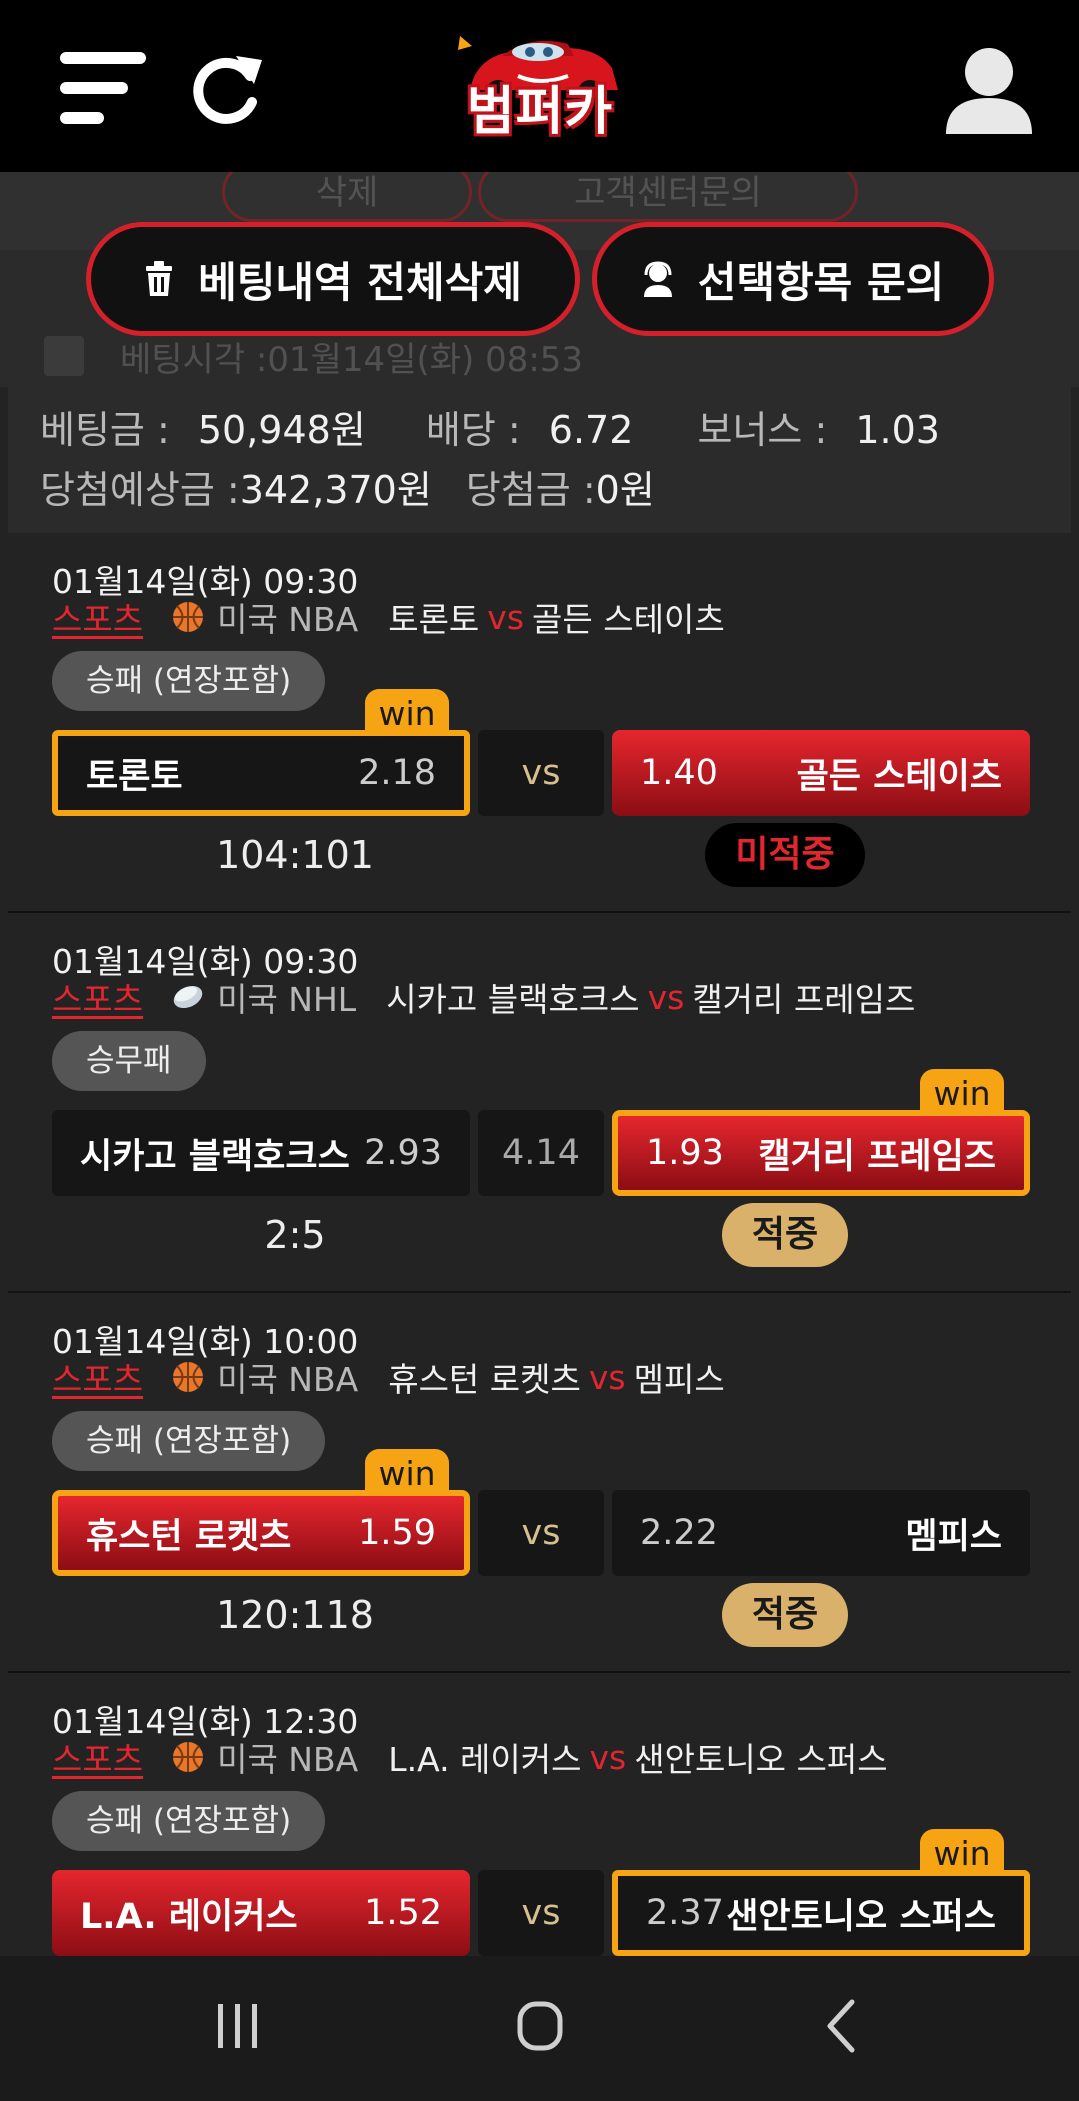 The image size is (1079, 2101). What do you see at coordinates (685, 1153) in the screenshot?
I see `selection-odd: 1.93` at bounding box center [685, 1153].